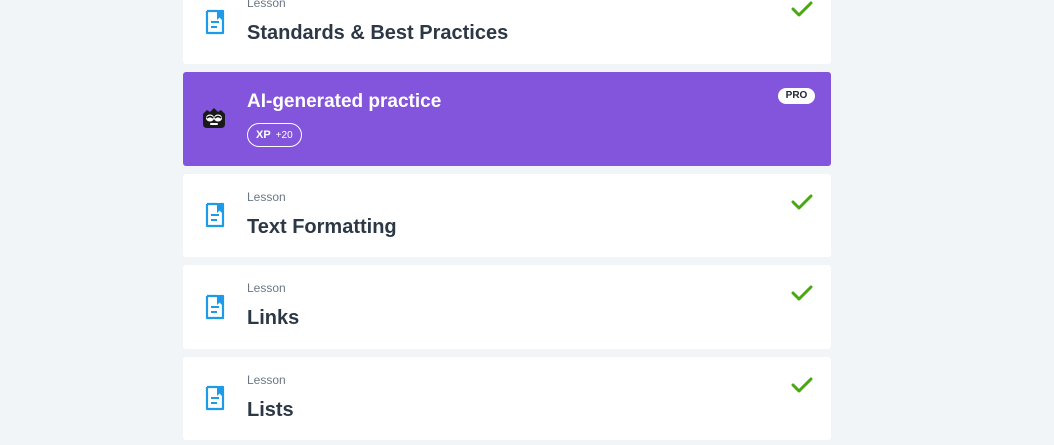 The height and width of the screenshot is (445, 1054). What do you see at coordinates (507, 307) in the screenshot?
I see `lesson-card-links: Lesson Links` at bounding box center [507, 307].